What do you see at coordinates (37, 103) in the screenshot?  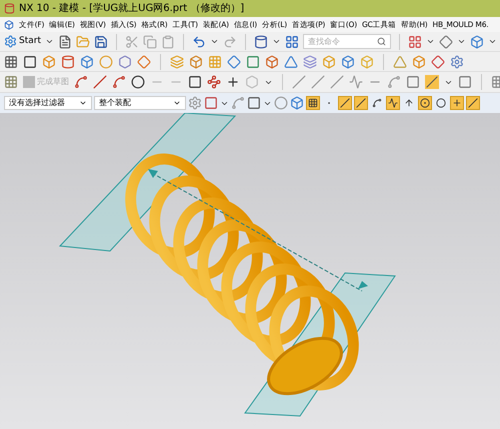 I see `filter-value: 没有选择过滤器` at bounding box center [37, 103].